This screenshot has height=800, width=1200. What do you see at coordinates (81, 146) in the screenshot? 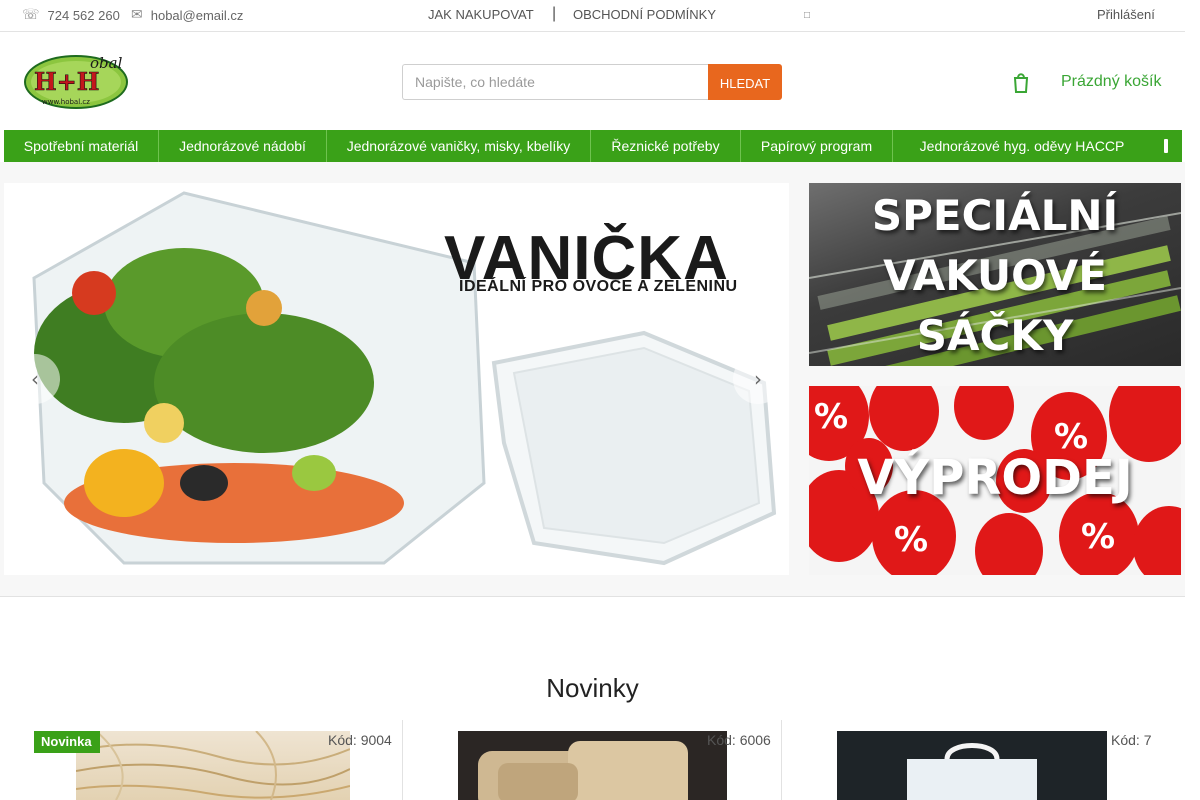
I see `menu-item-spotrebni-material: Spotřební materiál` at bounding box center [81, 146].